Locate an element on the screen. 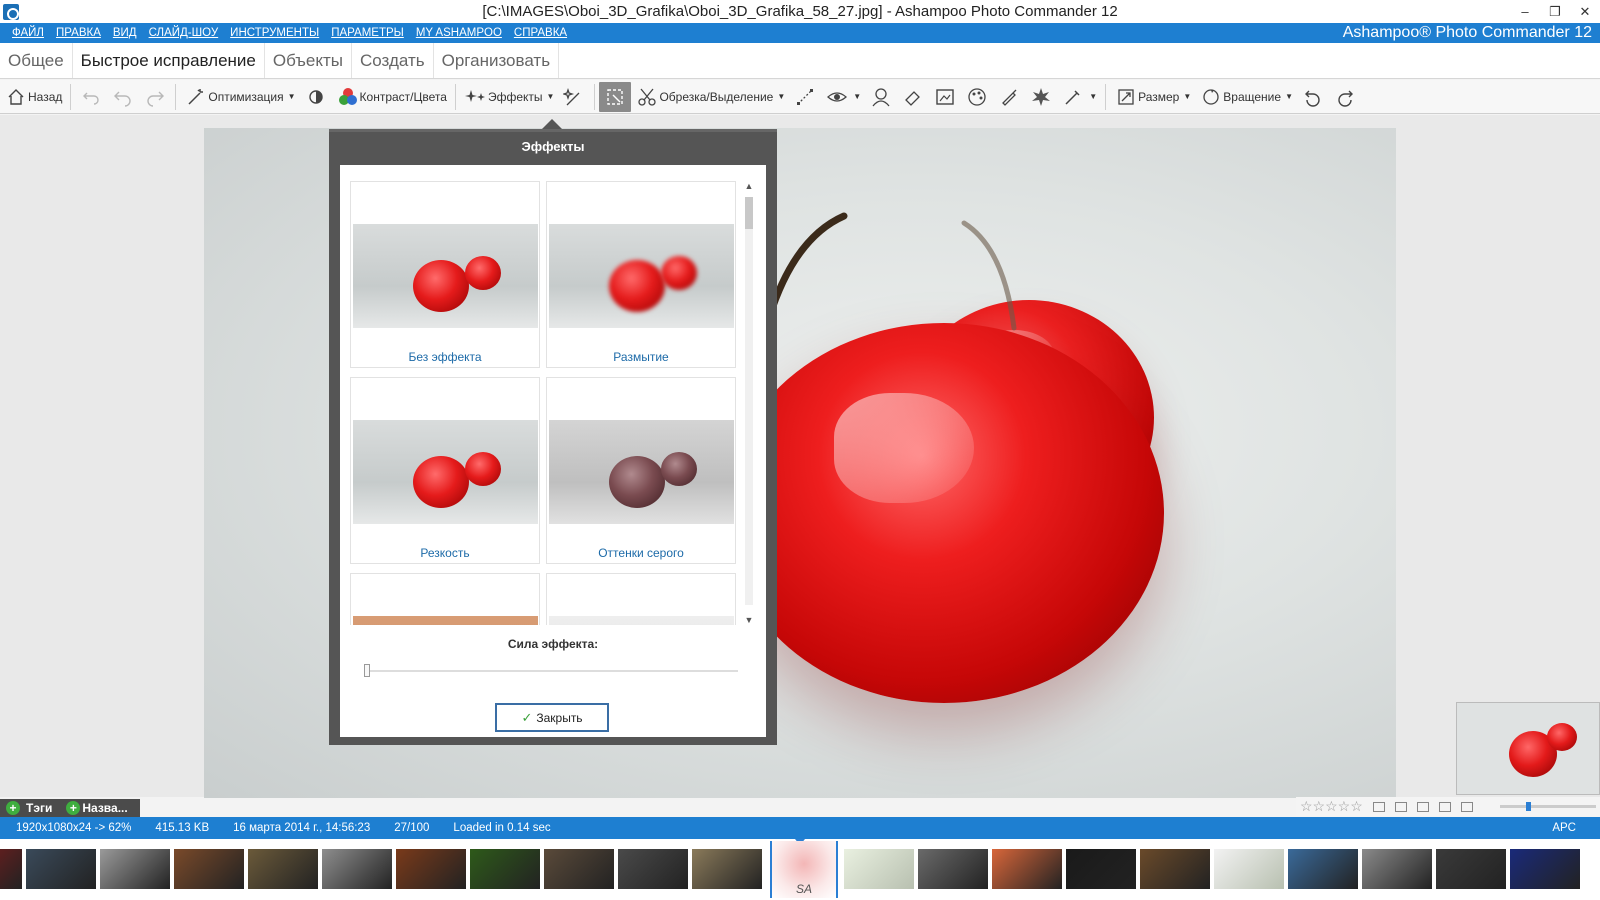  menu-edit: ПРАВКА is located at coordinates (78, 33).